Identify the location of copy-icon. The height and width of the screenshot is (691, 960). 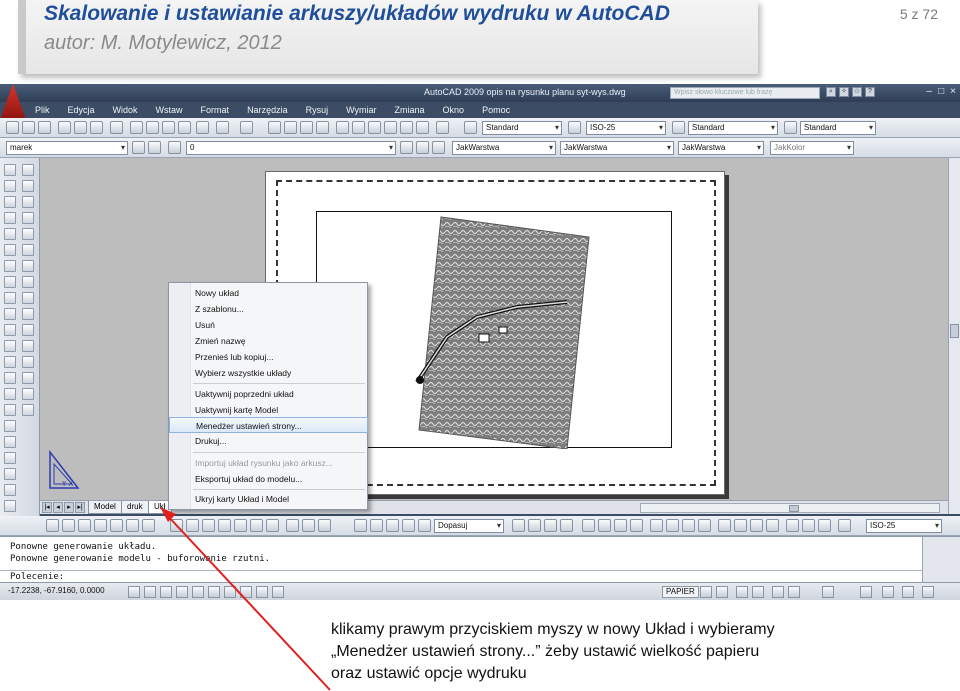
(152, 127).